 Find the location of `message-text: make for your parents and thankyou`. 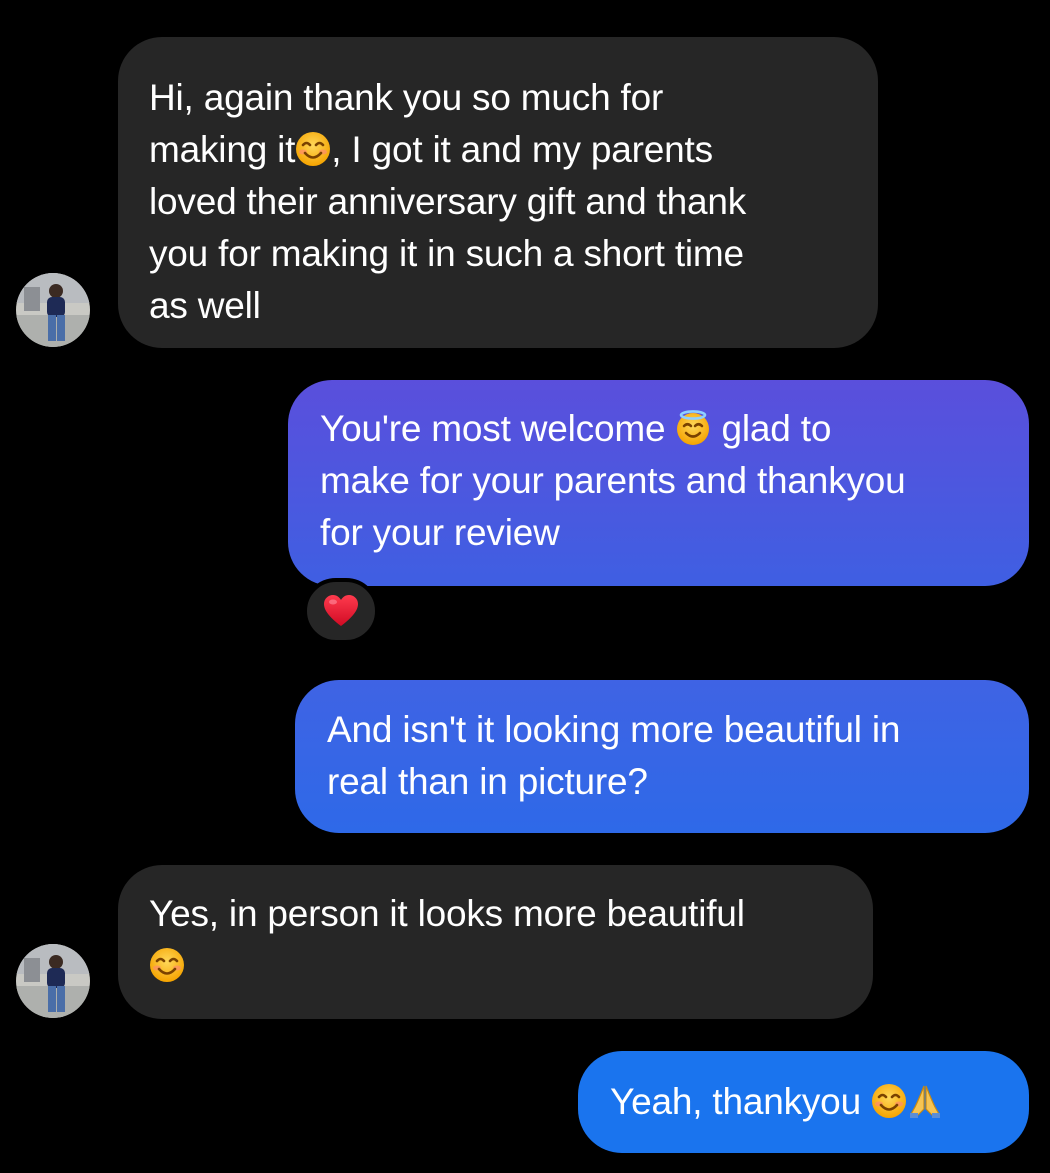

message-text: make for your parents and thankyou is located at coordinates (613, 480).